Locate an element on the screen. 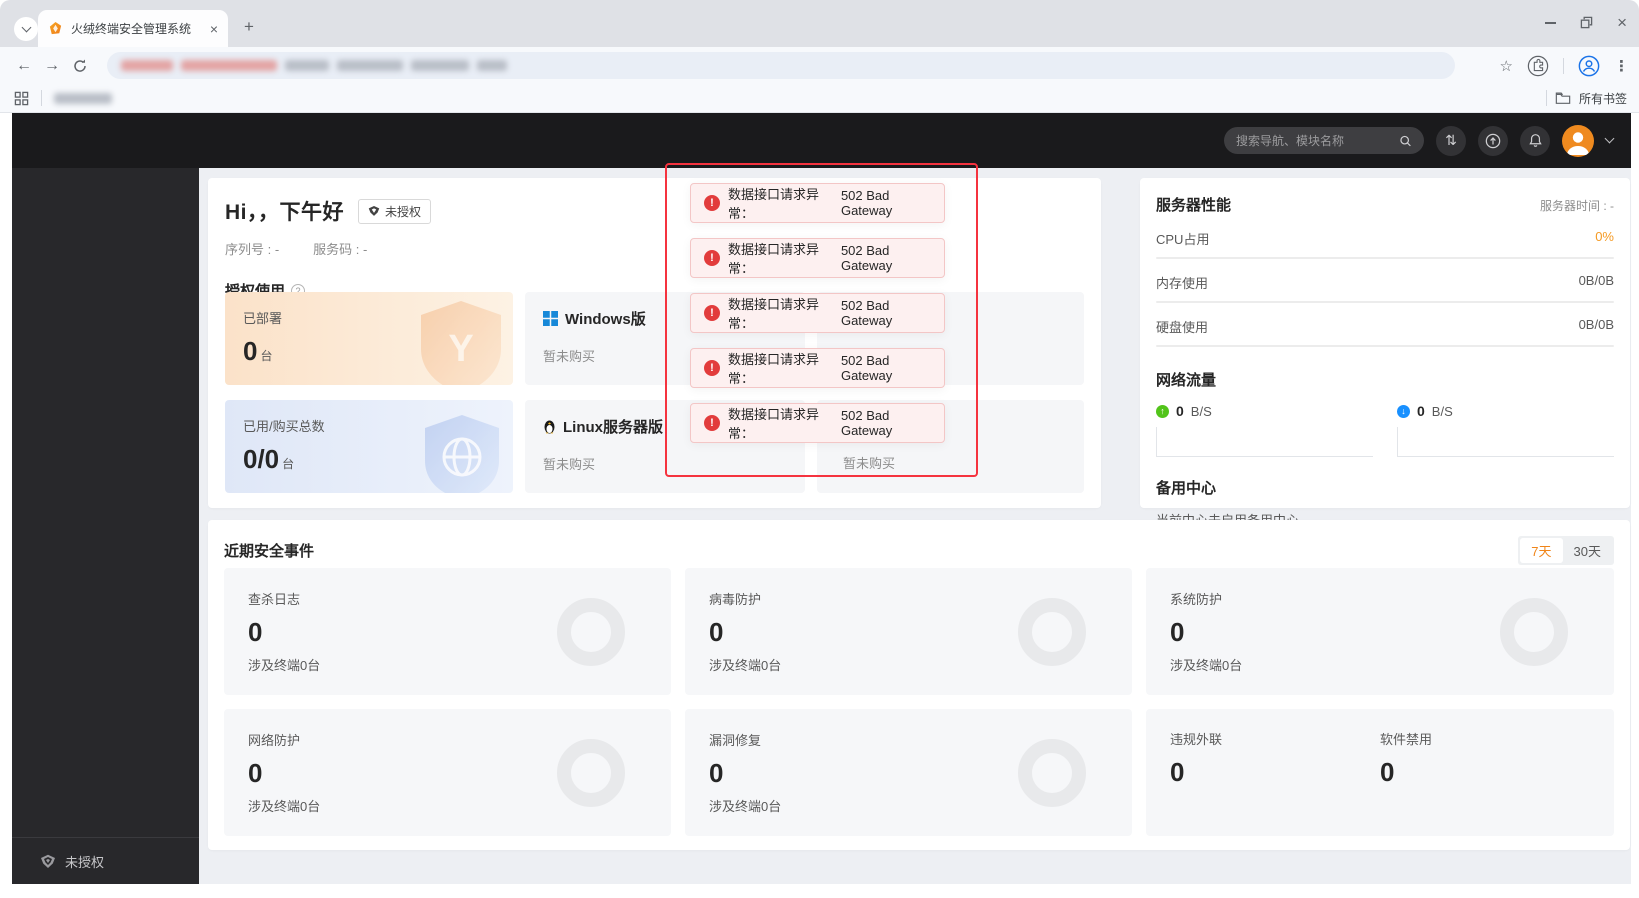 The height and width of the screenshot is (898, 1639). forward-button: → is located at coordinates (52, 66).